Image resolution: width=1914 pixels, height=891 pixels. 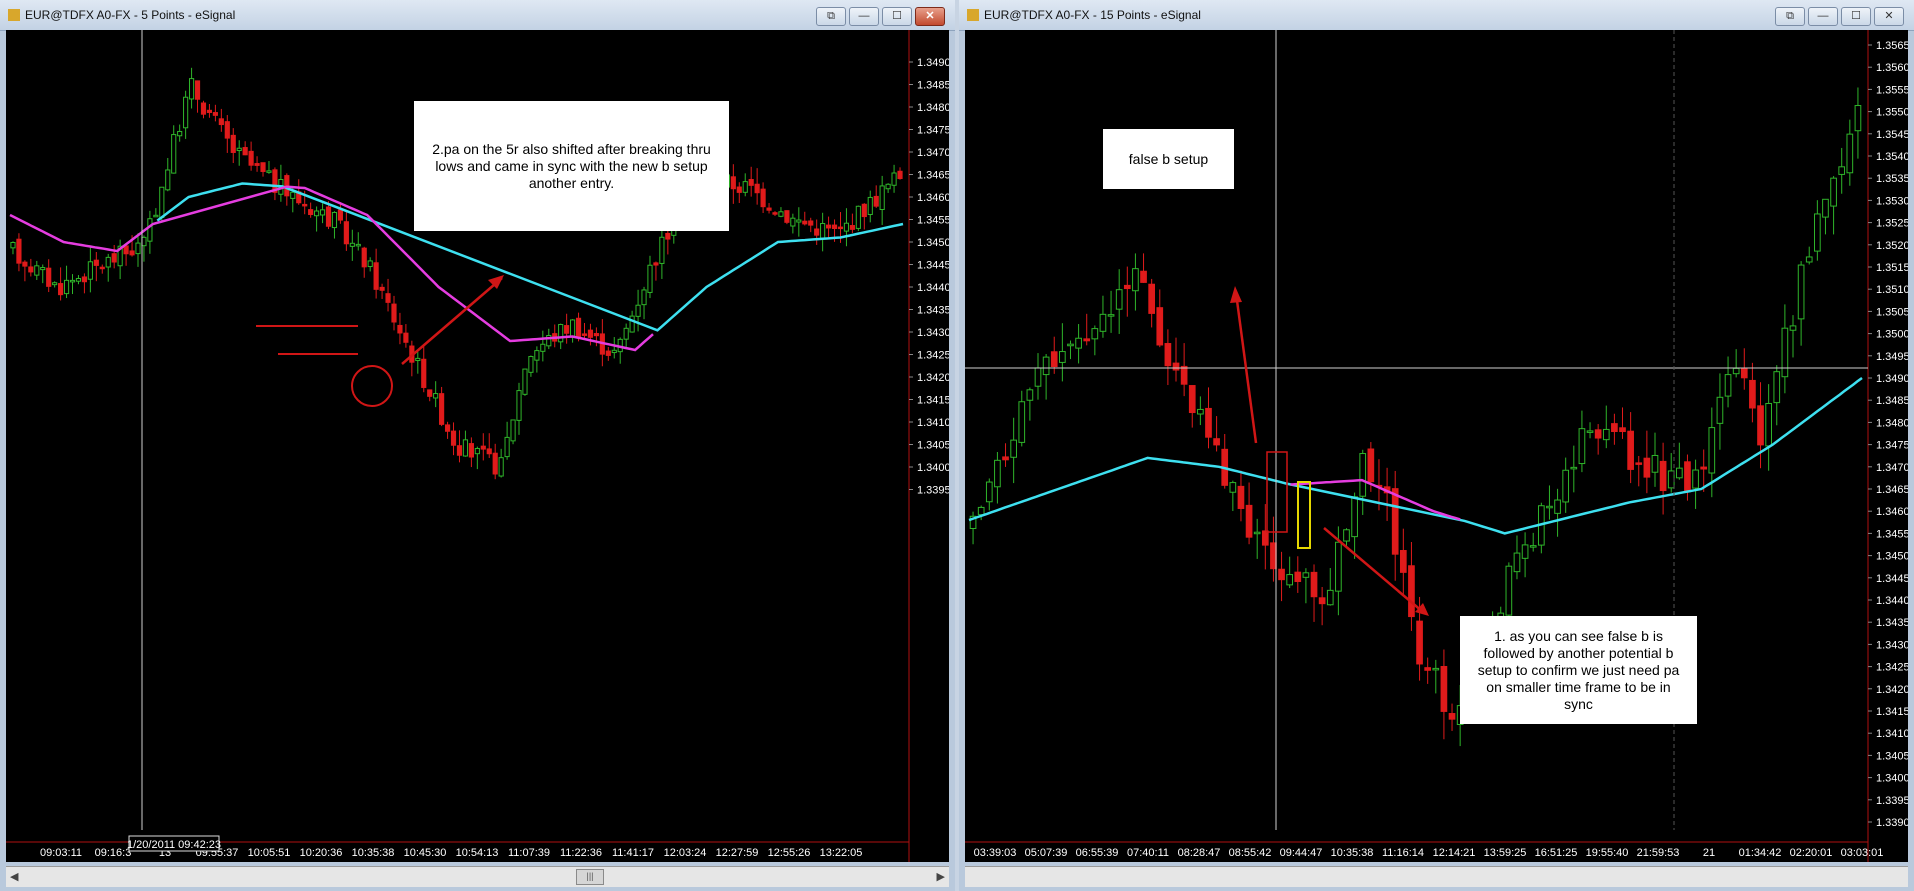 What do you see at coordinates (1422, 609) in the screenshot?
I see `arrow-head-icon` at bounding box center [1422, 609].